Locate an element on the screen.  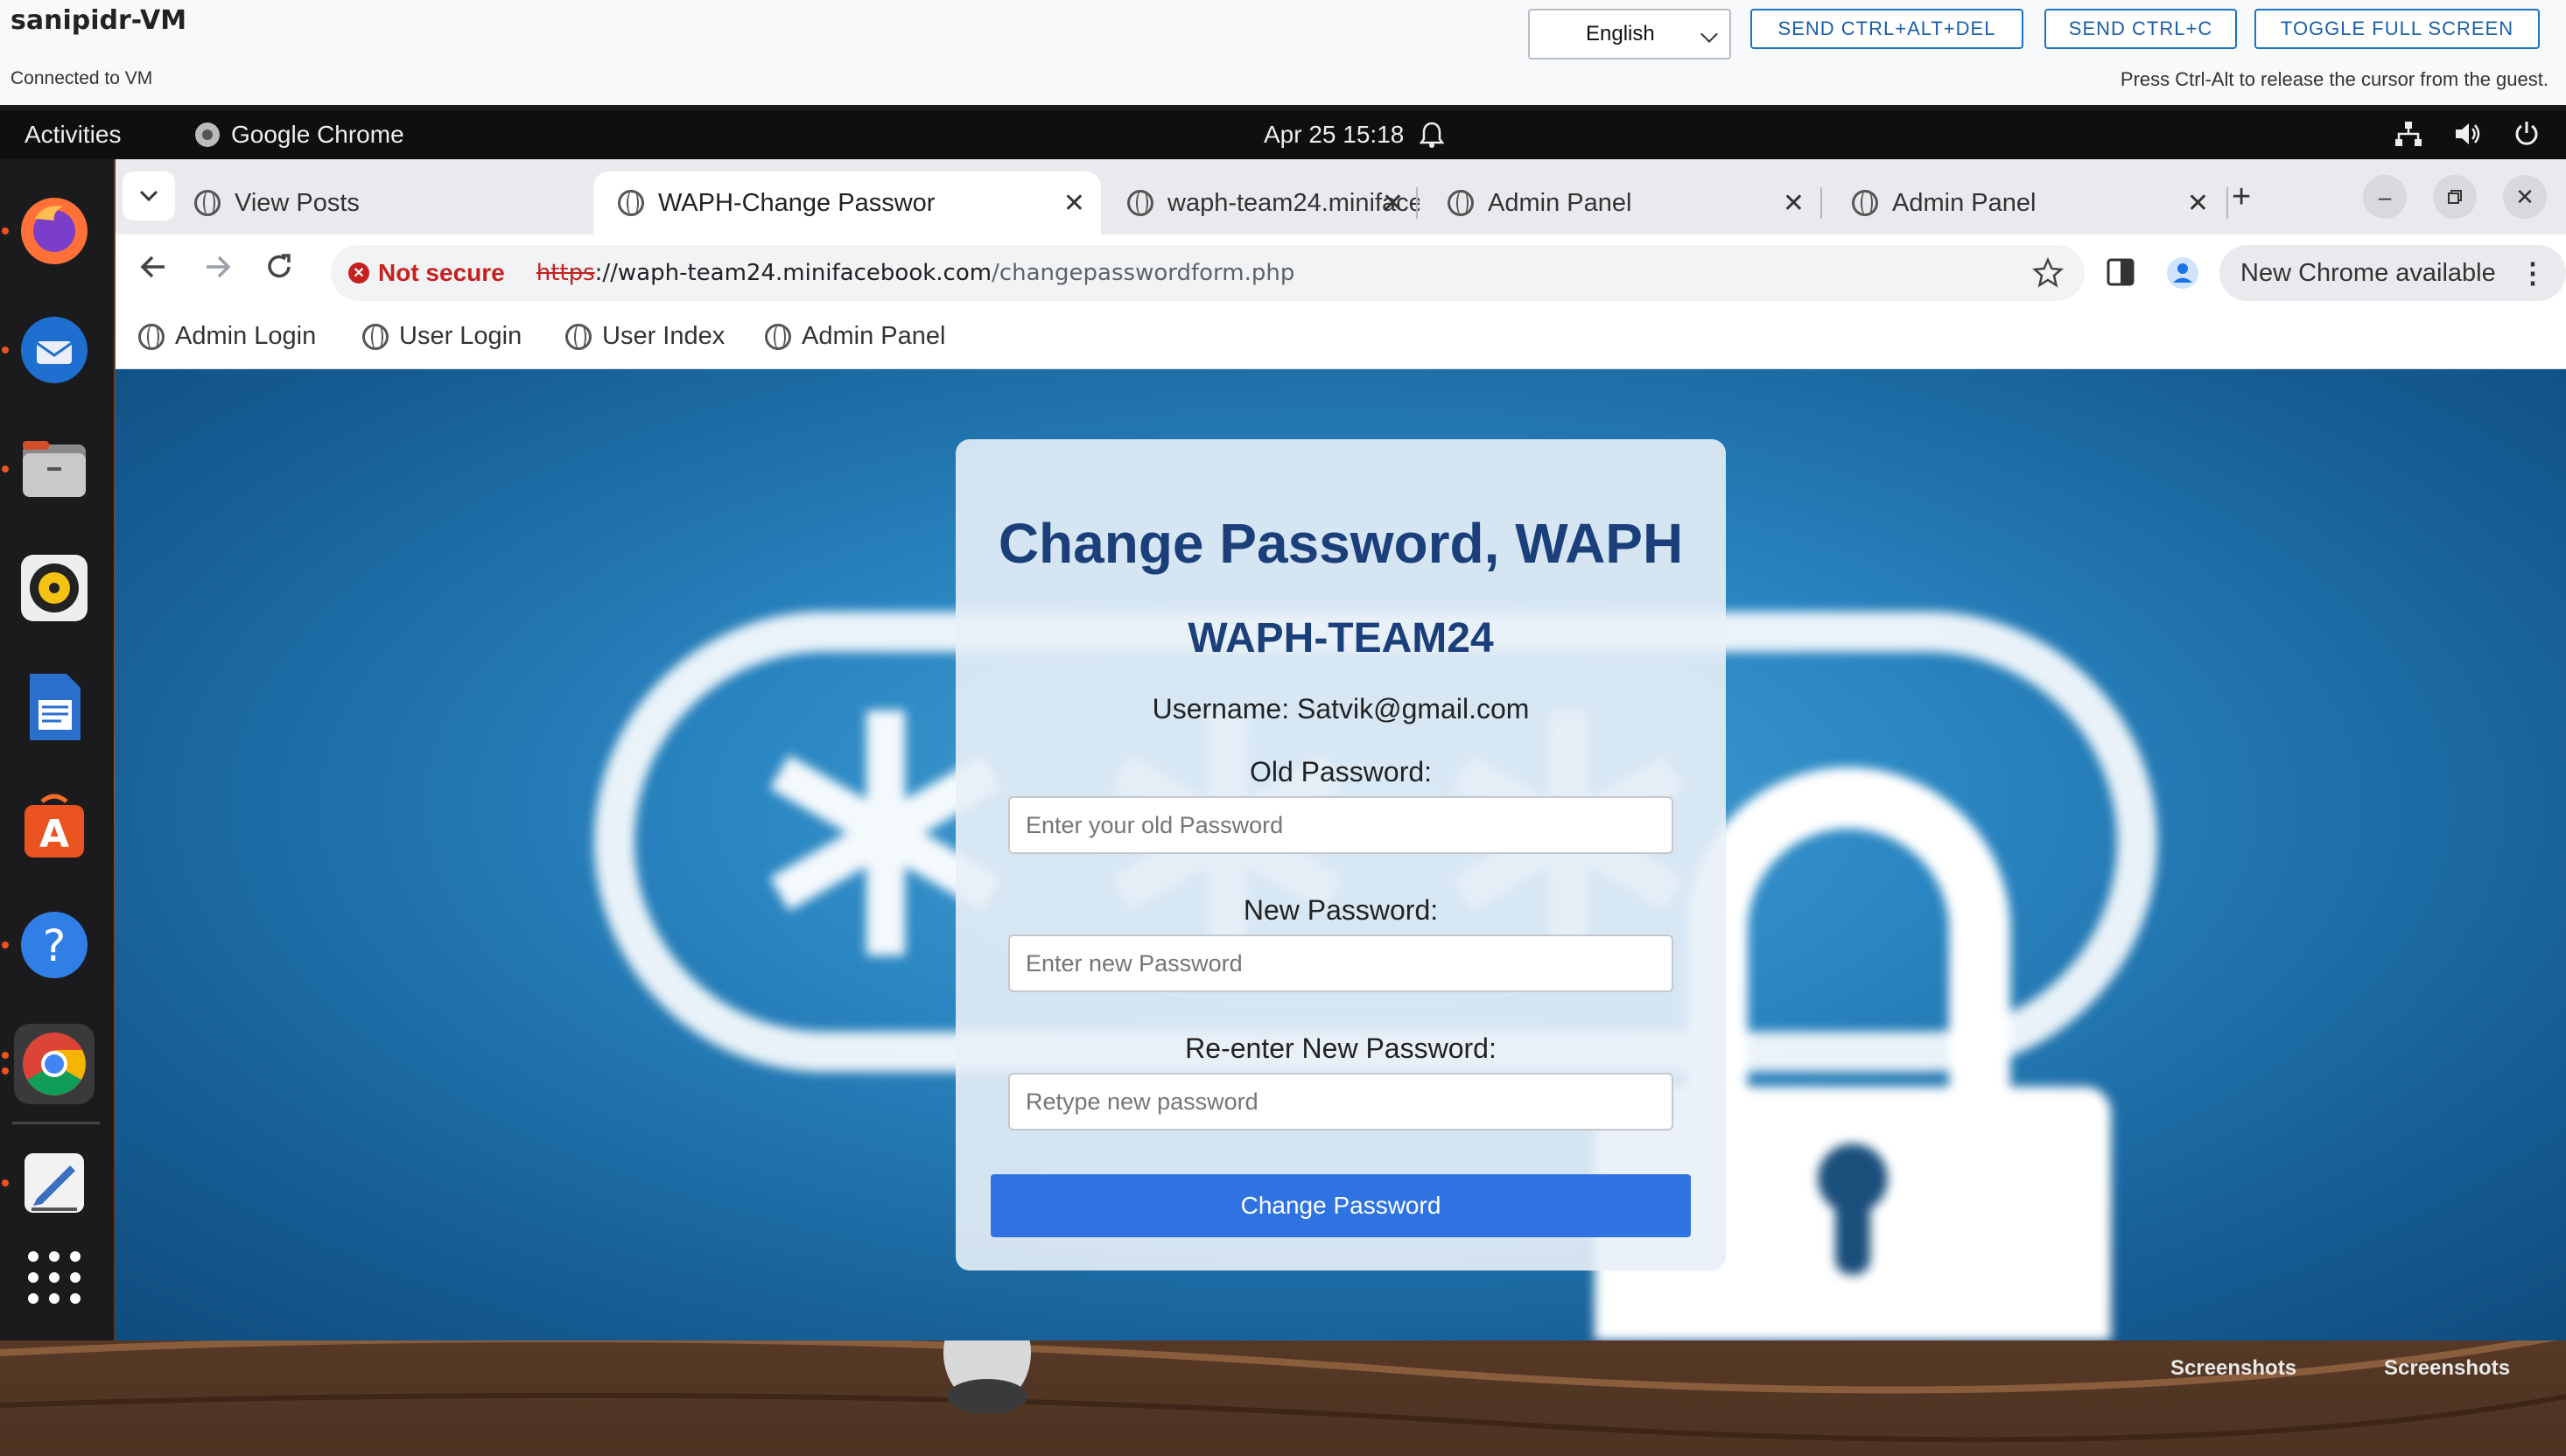
clock: Apr 25 15:18 is located at coordinates (1354, 135).